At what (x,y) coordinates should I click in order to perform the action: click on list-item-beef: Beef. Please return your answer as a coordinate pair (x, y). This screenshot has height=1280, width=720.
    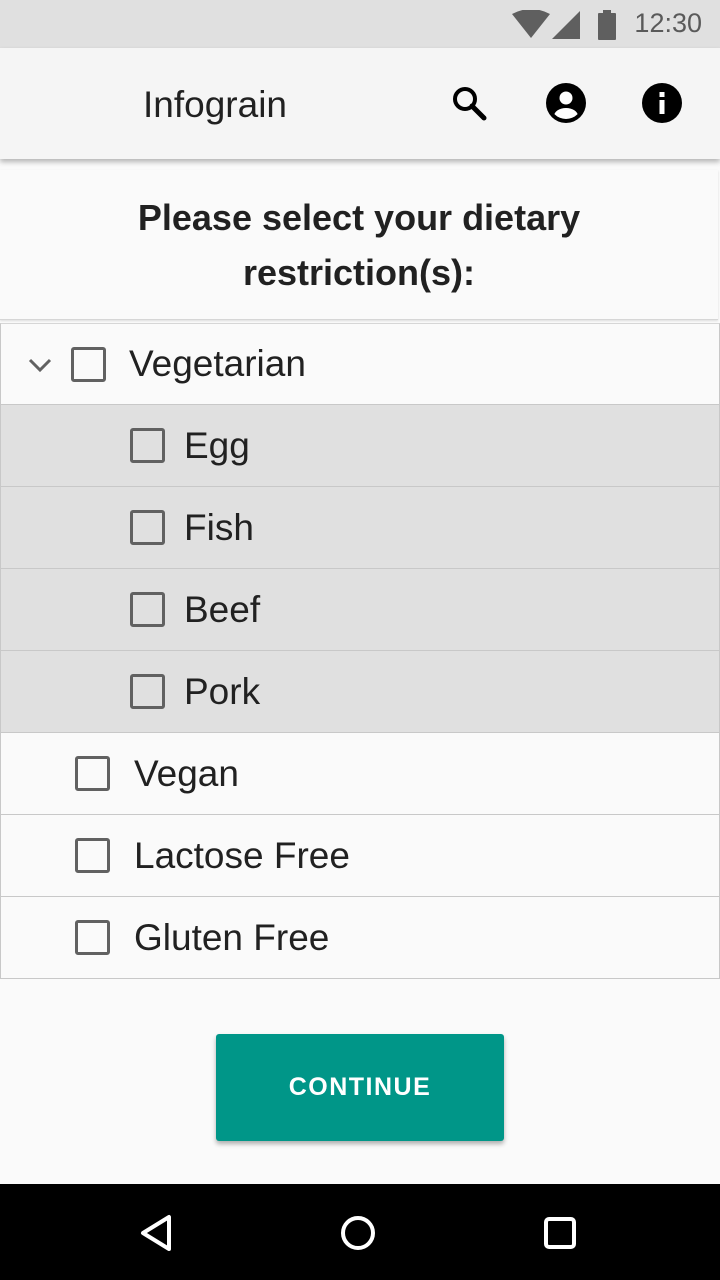
    Looking at the image, I should click on (360, 610).